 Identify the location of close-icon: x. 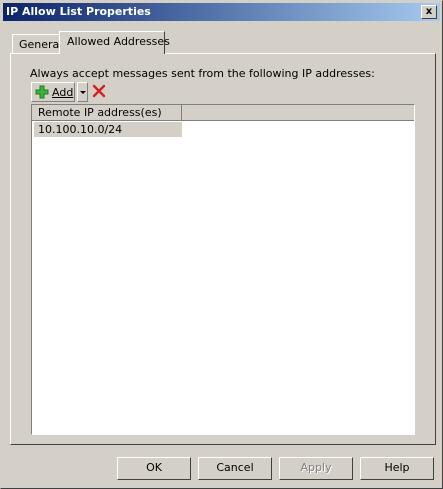
(429, 11).